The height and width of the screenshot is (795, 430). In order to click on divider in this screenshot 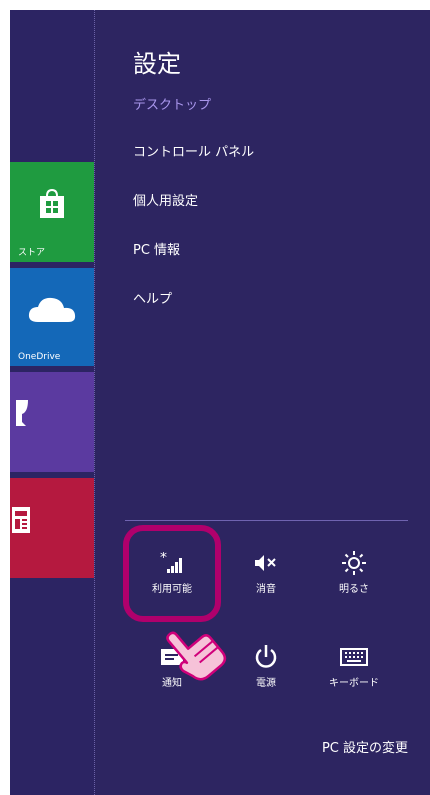, I will do `click(266, 520)`.